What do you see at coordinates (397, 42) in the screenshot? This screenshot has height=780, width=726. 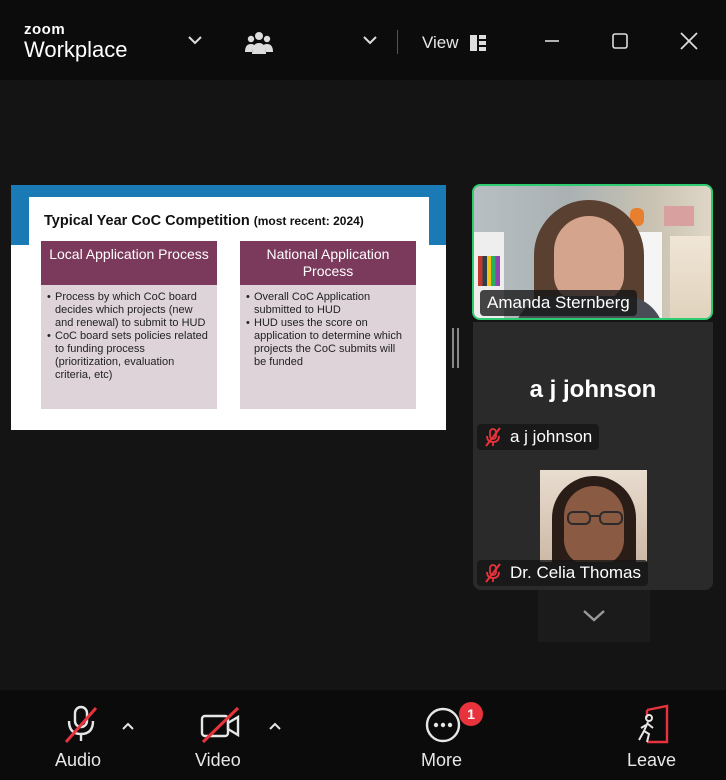 I see `title-bar-divider` at bounding box center [397, 42].